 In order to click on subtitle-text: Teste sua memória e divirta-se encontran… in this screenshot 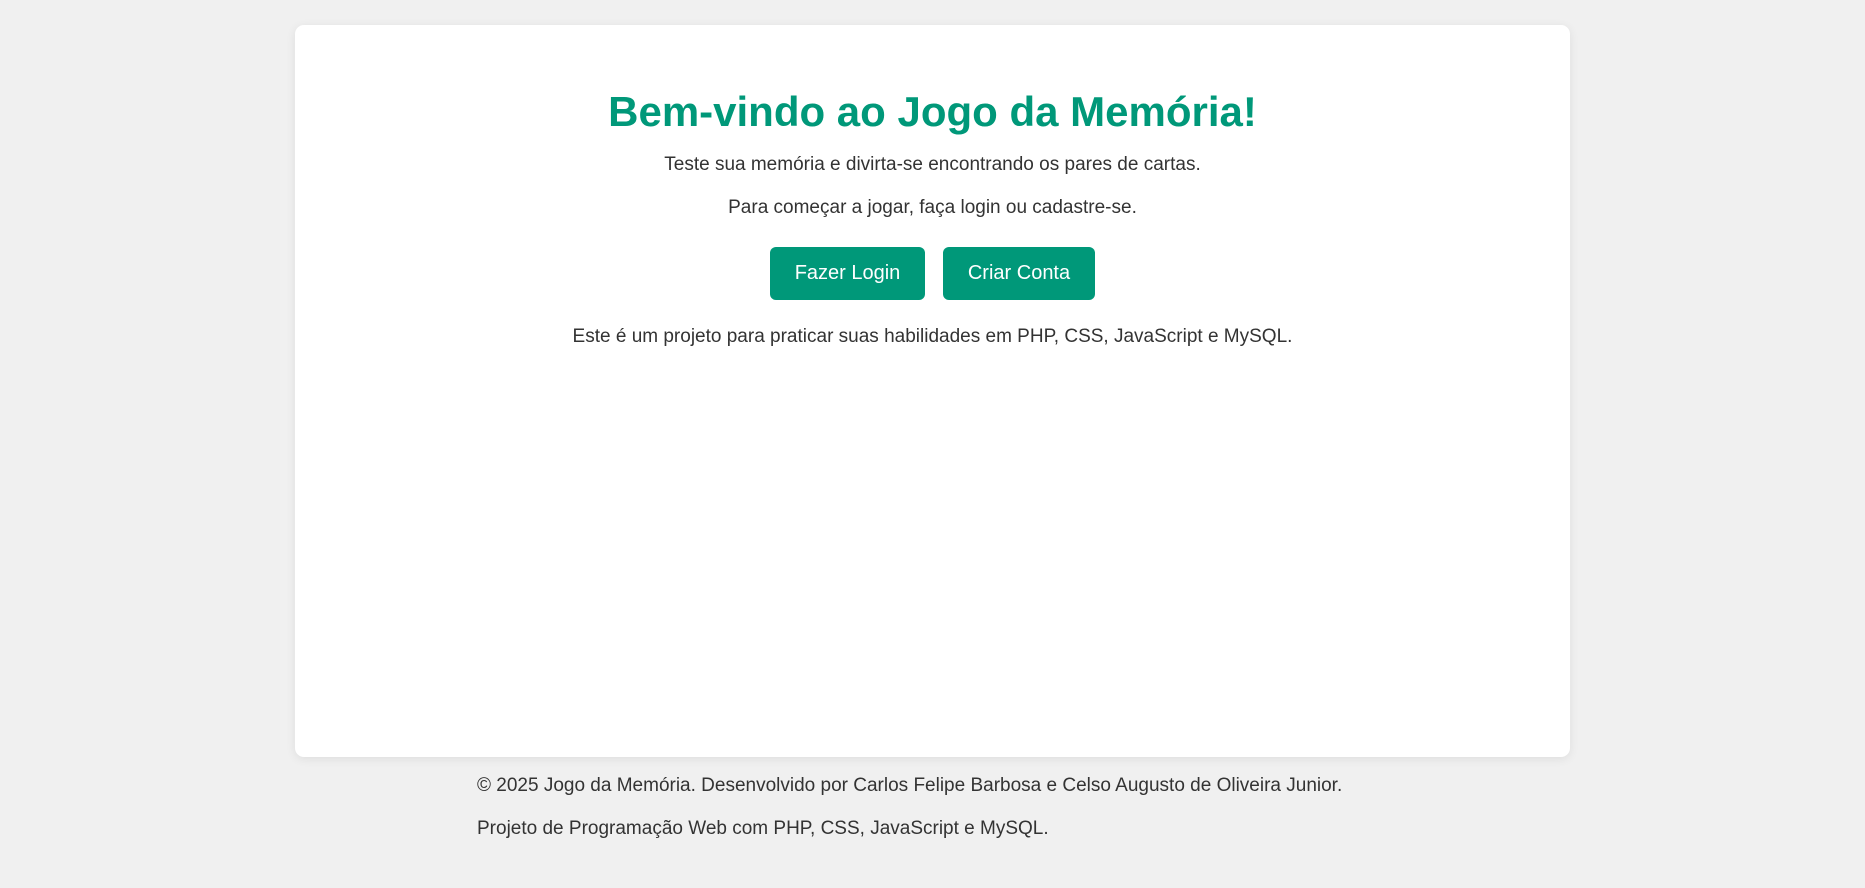, I will do `click(932, 164)`.